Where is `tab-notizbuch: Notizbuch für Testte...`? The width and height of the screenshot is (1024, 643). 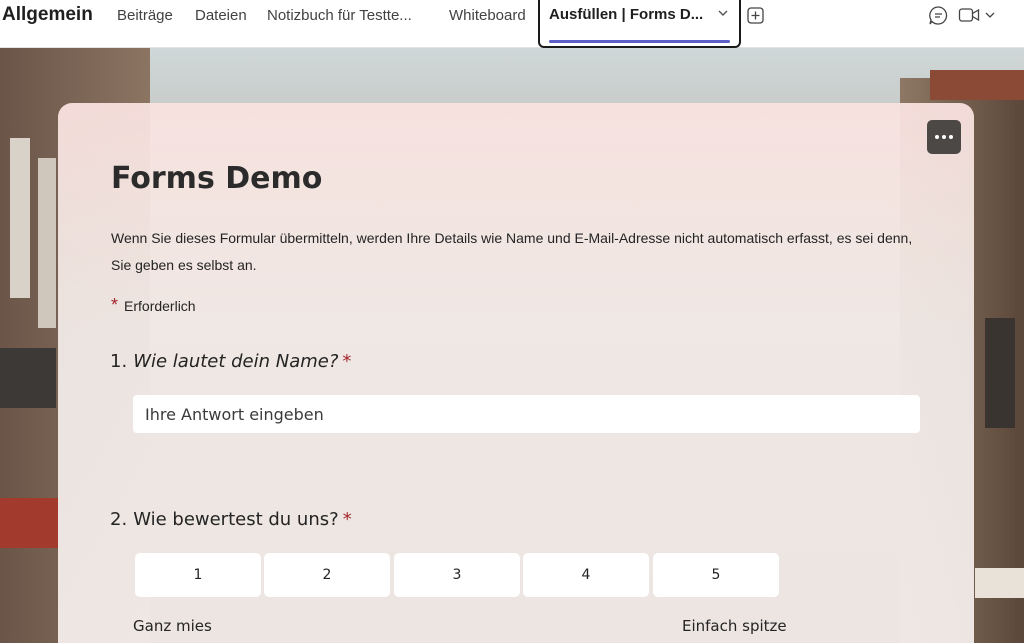
tab-notizbuch: Notizbuch für Testte... is located at coordinates (339, 15).